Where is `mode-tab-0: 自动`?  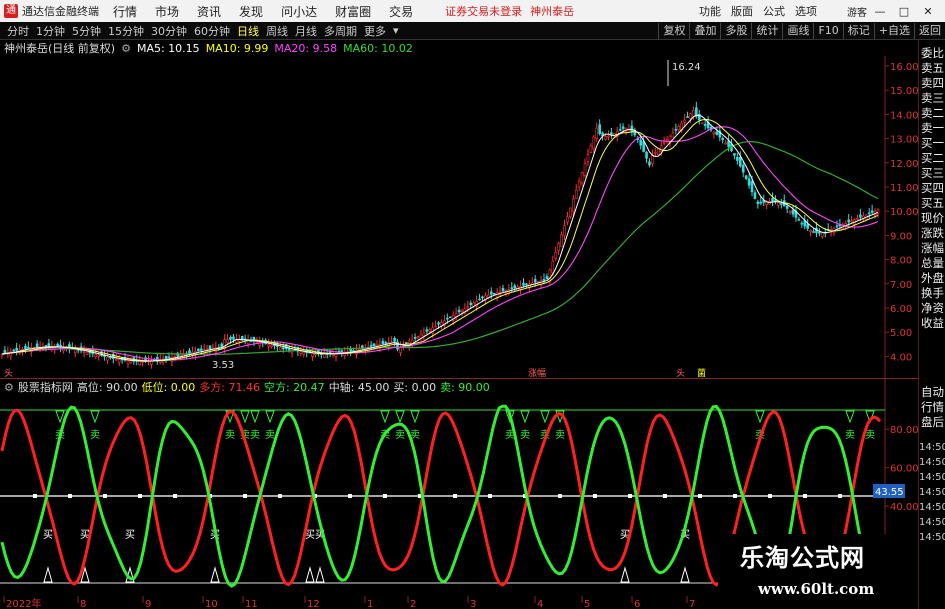
mode-tab-0: 自动 is located at coordinates (932, 392).